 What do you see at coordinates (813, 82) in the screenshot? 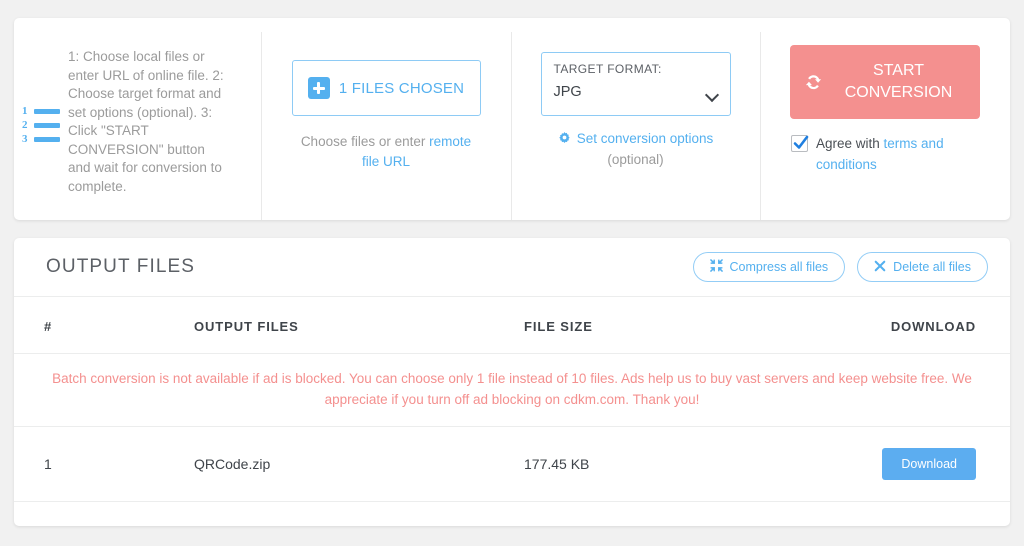
I see `sync-icon` at bounding box center [813, 82].